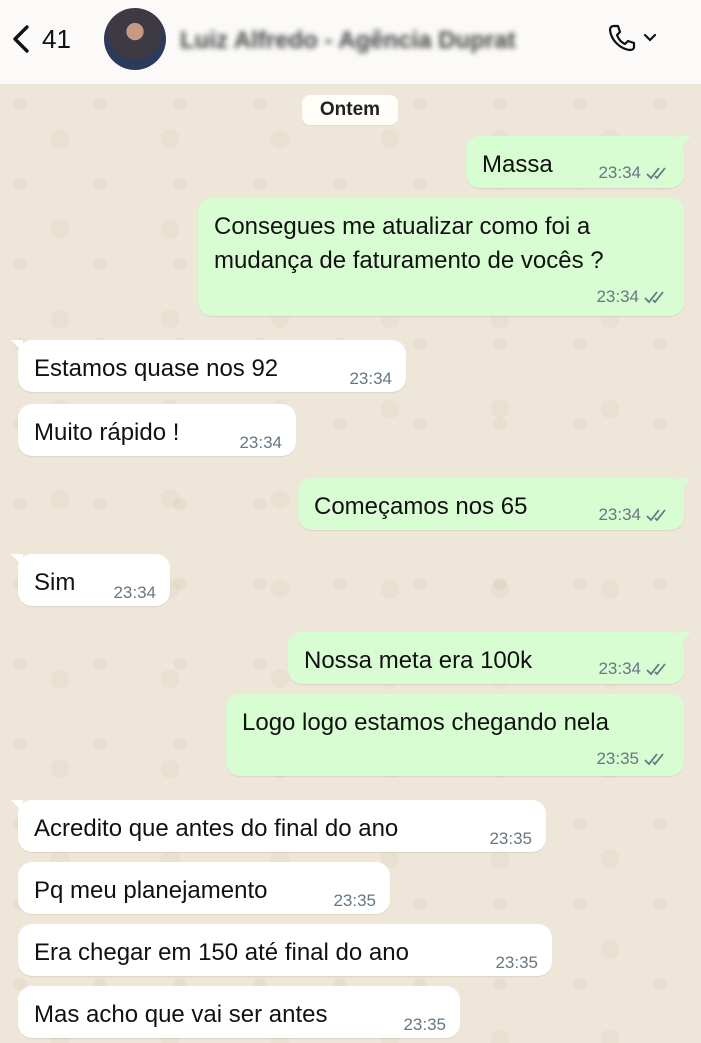  Describe the element at coordinates (55, 582) in the screenshot. I see `message-text: Sim` at that location.